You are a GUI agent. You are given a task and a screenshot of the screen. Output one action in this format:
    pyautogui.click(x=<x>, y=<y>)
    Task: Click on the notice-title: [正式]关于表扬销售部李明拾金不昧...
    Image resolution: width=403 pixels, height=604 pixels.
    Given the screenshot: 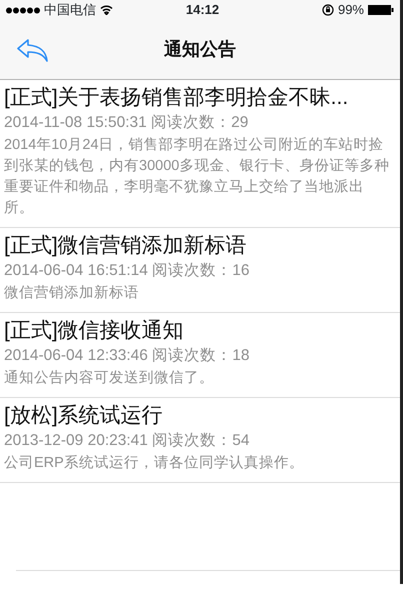 What is the action you would take?
    pyautogui.click(x=177, y=98)
    